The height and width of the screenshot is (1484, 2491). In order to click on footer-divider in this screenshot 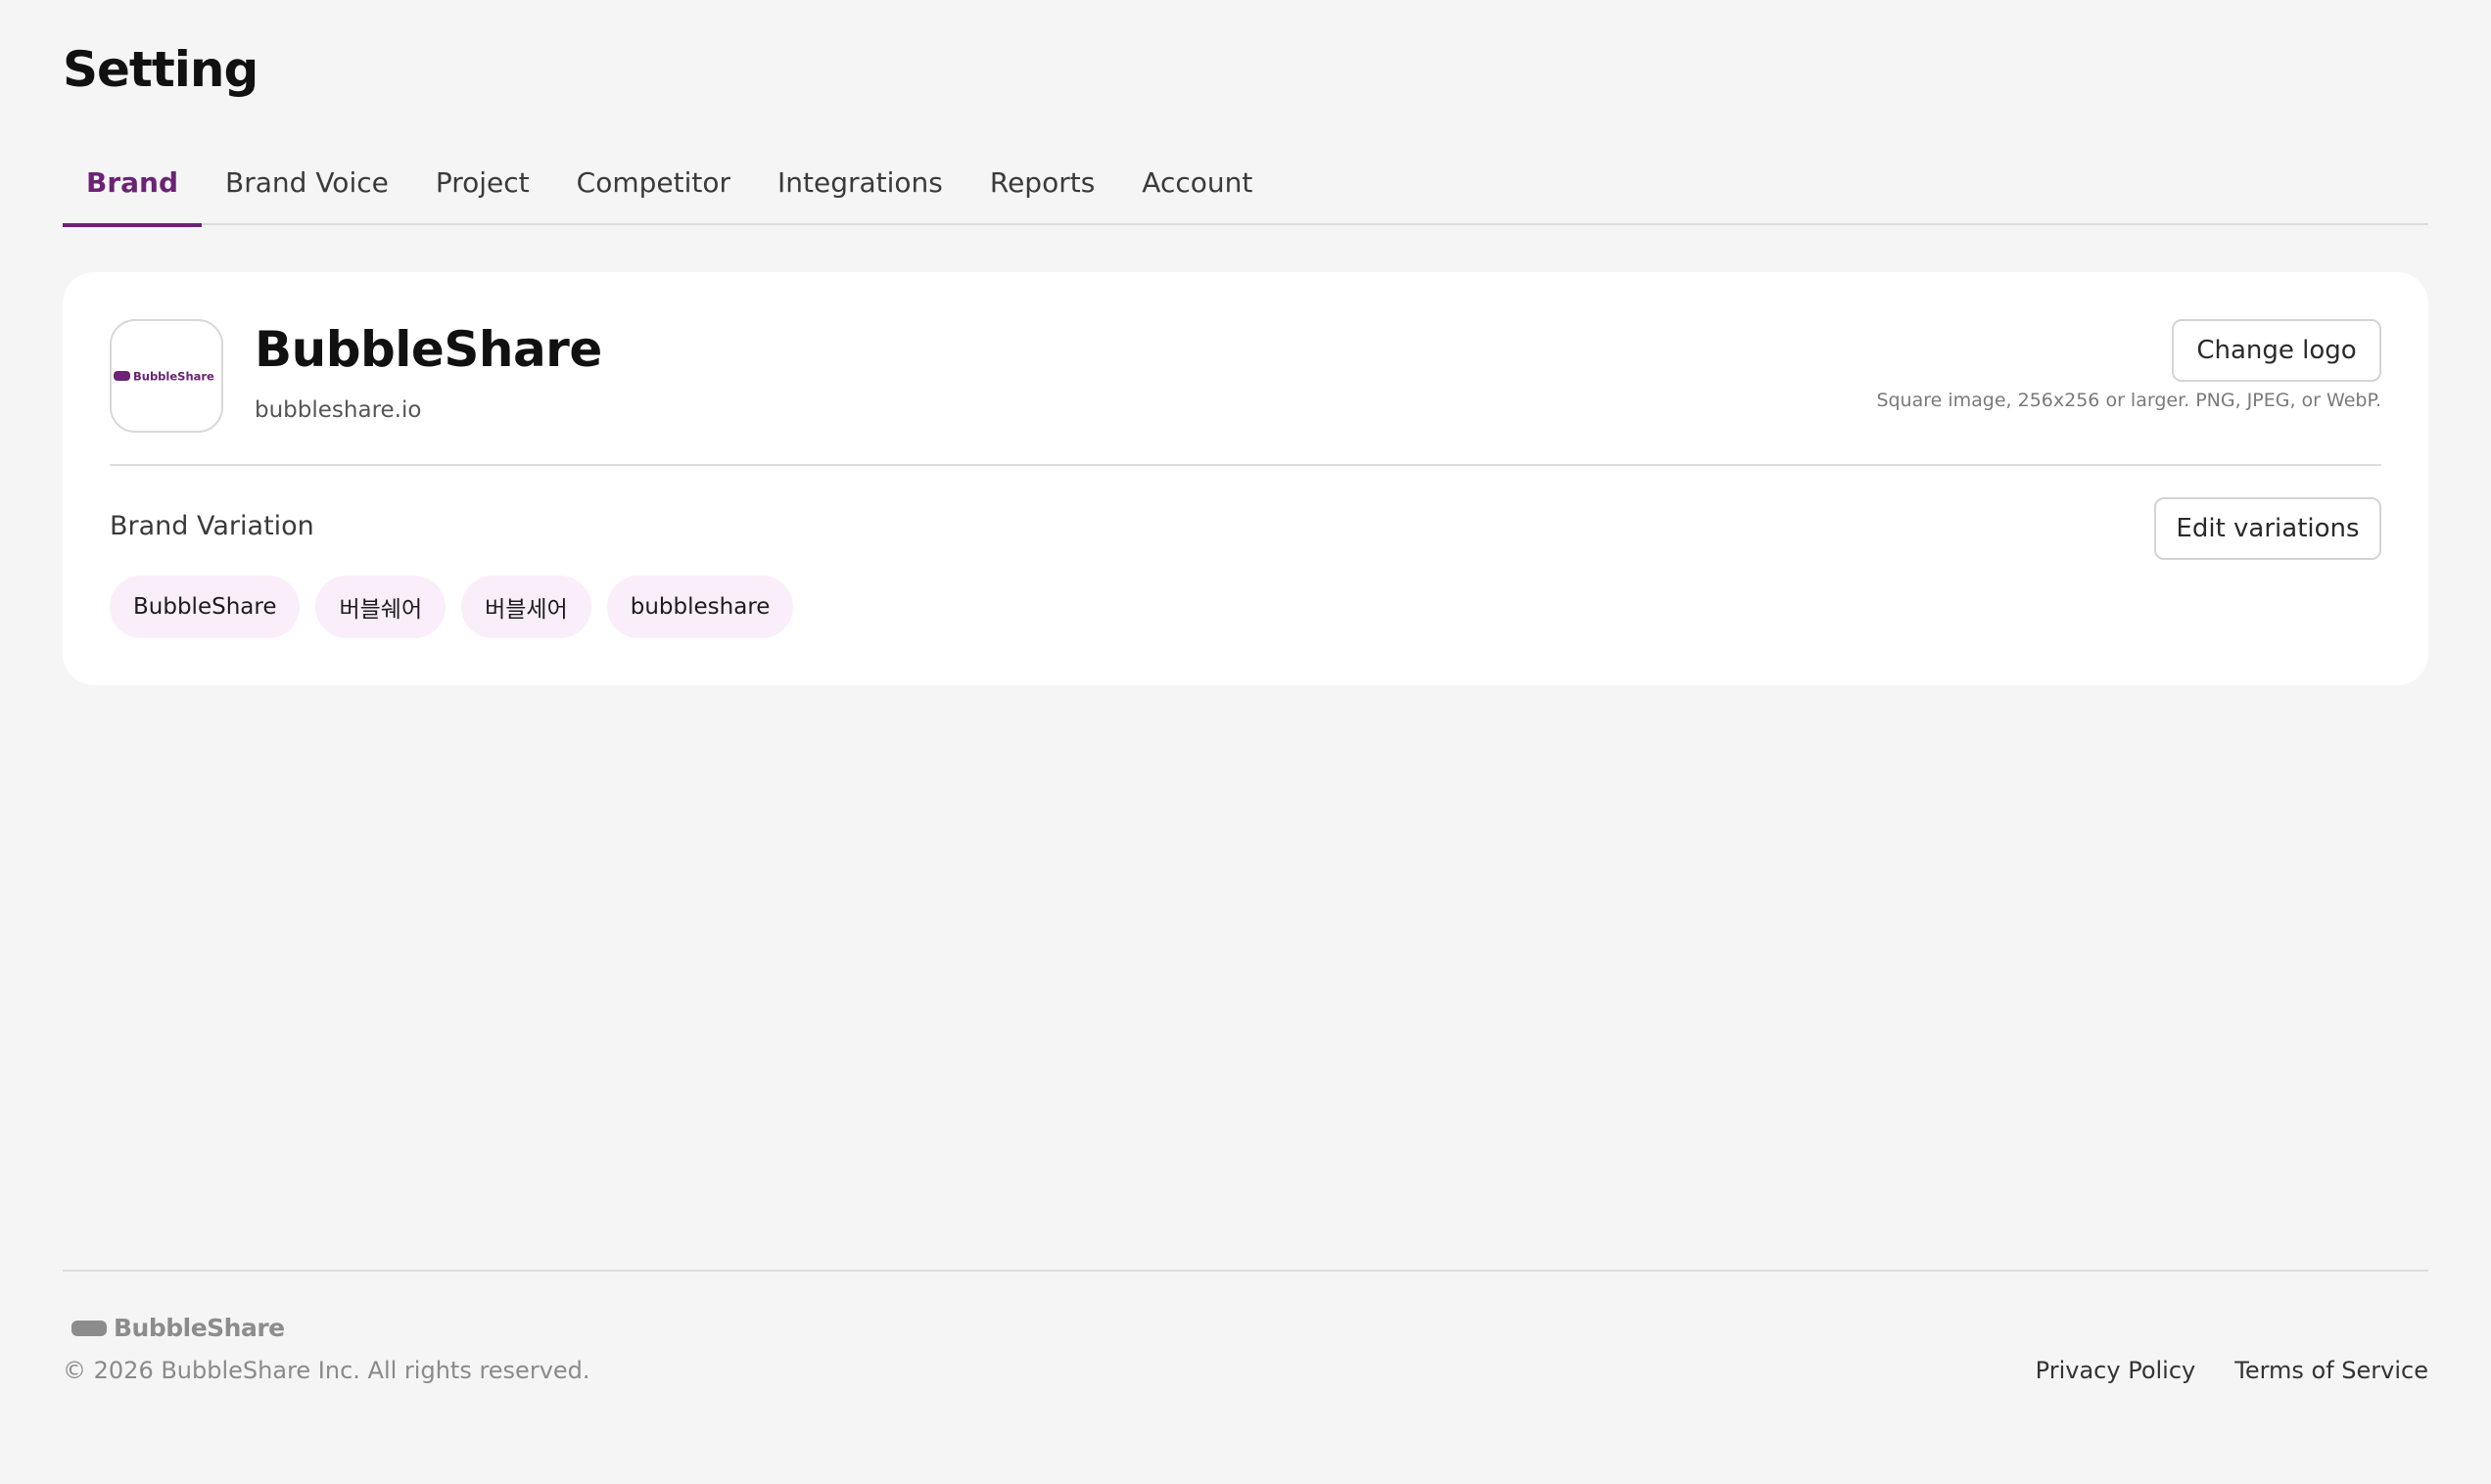, I will do `click(1245, 1271)`.